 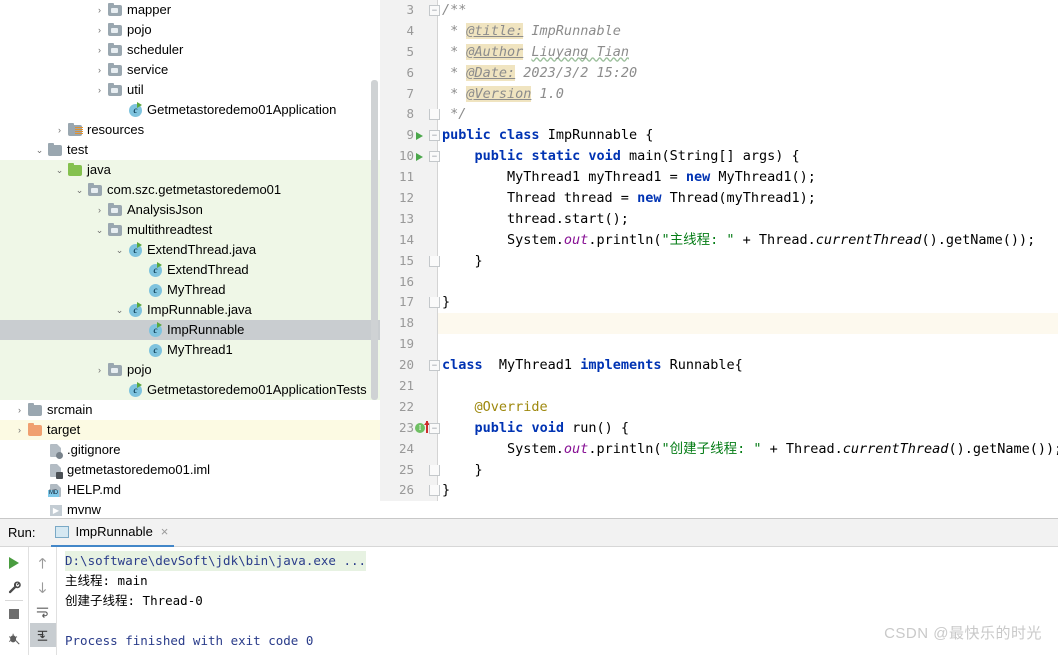 What do you see at coordinates (719, 94) in the screenshot?
I see `editor-line: 7 * @Version 1.0` at bounding box center [719, 94].